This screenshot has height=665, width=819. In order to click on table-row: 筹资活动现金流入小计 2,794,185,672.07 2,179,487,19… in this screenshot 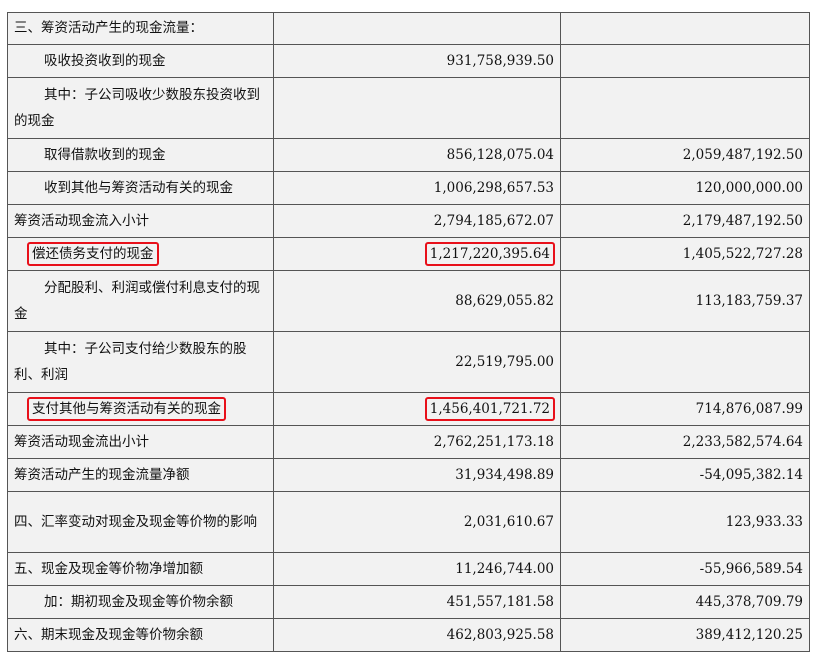, I will do `click(408, 221)`.